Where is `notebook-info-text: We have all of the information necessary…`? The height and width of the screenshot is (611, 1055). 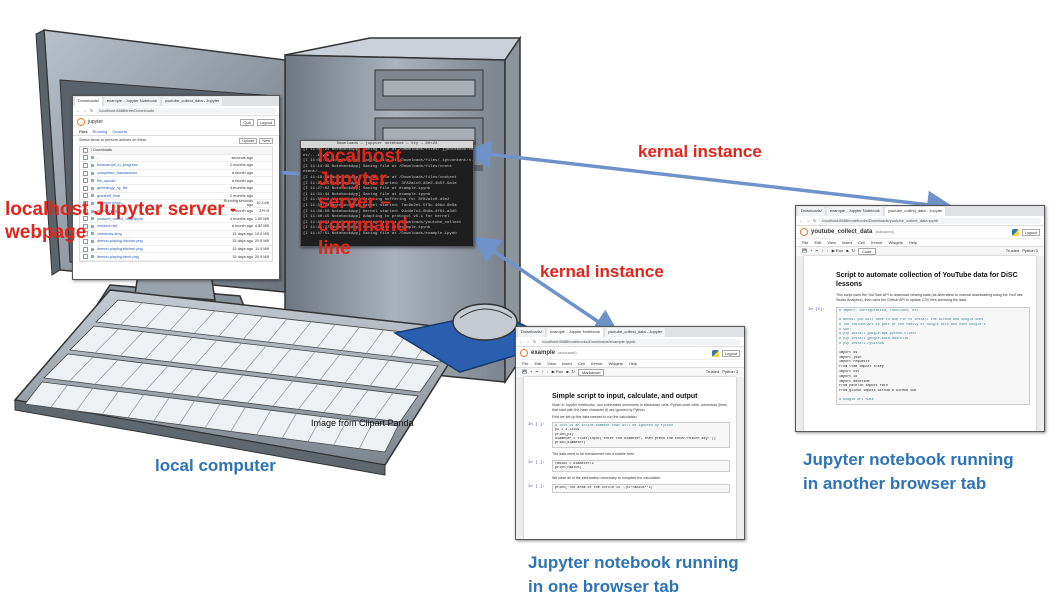
notebook-info-text: We have all of the information necessary… is located at coordinates (606, 478).